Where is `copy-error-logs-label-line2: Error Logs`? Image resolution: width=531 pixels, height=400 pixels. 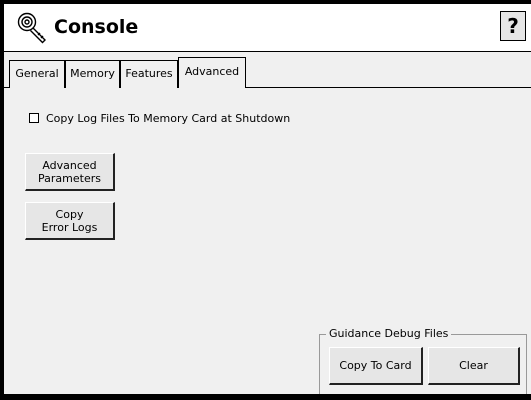 copy-error-logs-label-line2: Error Logs is located at coordinates (69, 227).